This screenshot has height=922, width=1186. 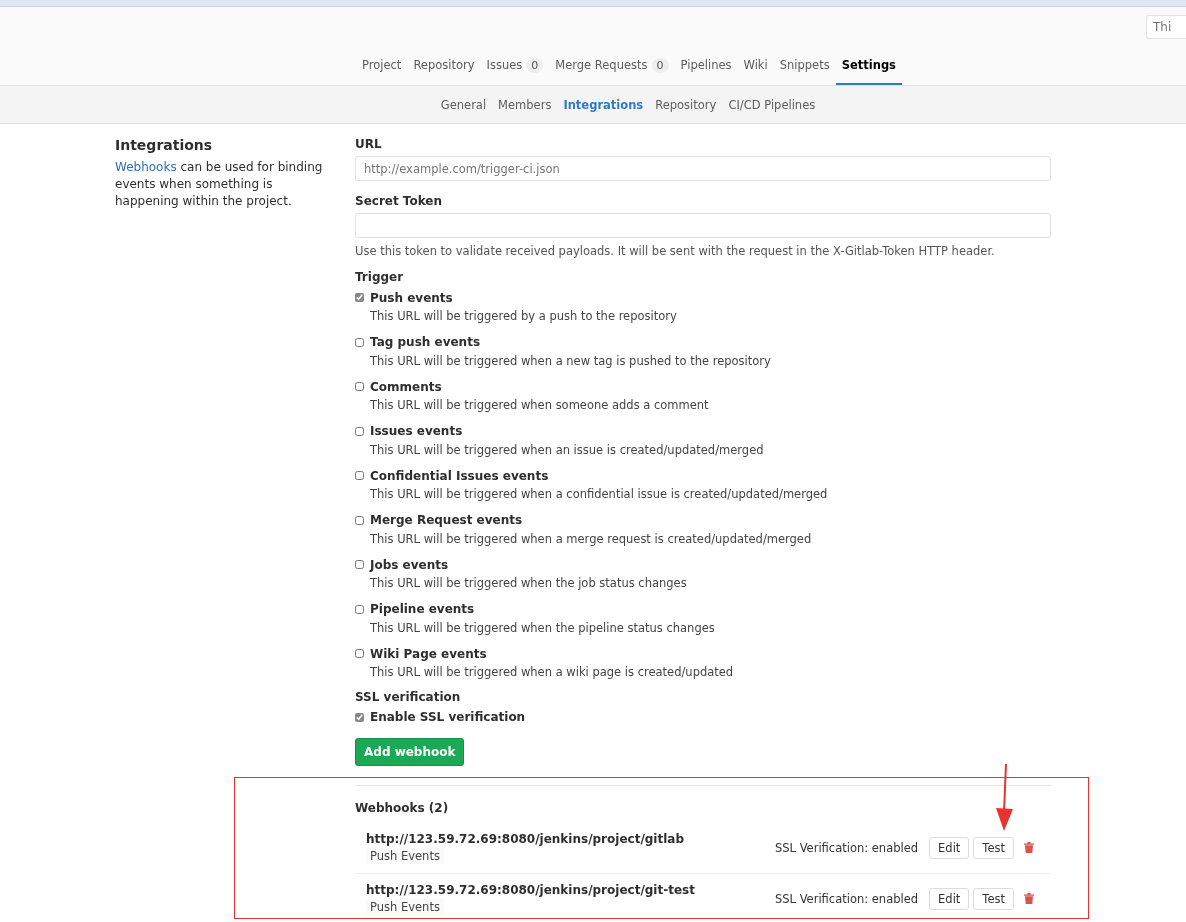 What do you see at coordinates (428, 653) in the screenshot?
I see `checkbox-label: Wiki Page events` at bounding box center [428, 653].